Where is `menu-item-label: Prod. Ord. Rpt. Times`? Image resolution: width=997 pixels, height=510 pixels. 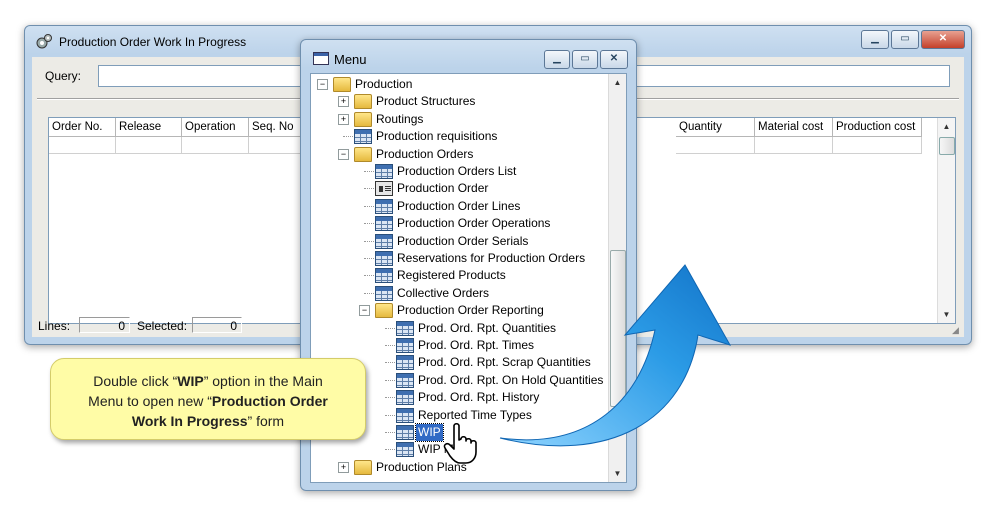
menu-item-label: Prod. Ord. Rpt. Times is located at coordinates (476, 345).